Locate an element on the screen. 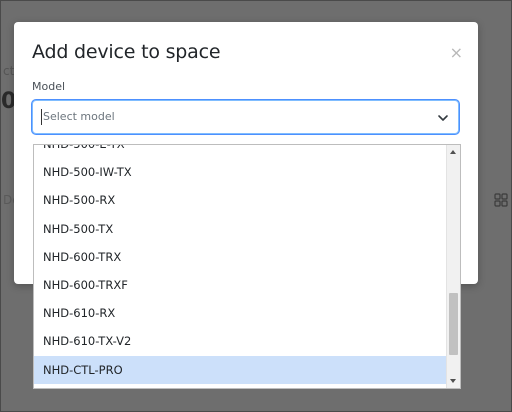 The height and width of the screenshot is (412, 512). scroll-up-arrow is located at coordinates (453, 152).